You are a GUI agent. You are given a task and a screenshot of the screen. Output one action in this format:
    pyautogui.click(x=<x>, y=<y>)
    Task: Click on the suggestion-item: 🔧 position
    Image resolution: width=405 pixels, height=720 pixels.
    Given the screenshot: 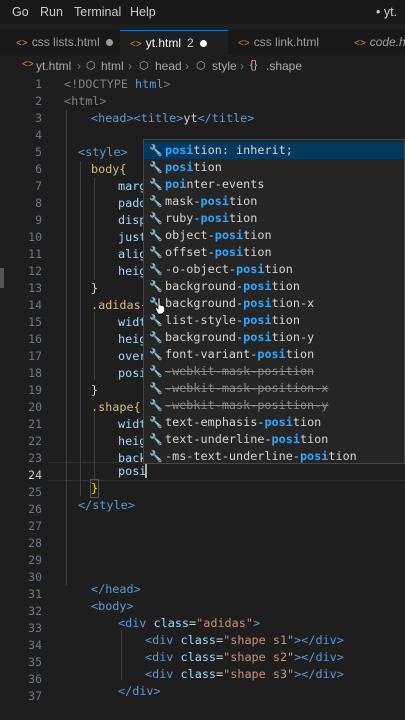 What is the action you would take?
    pyautogui.click(x=274, y=167)
    